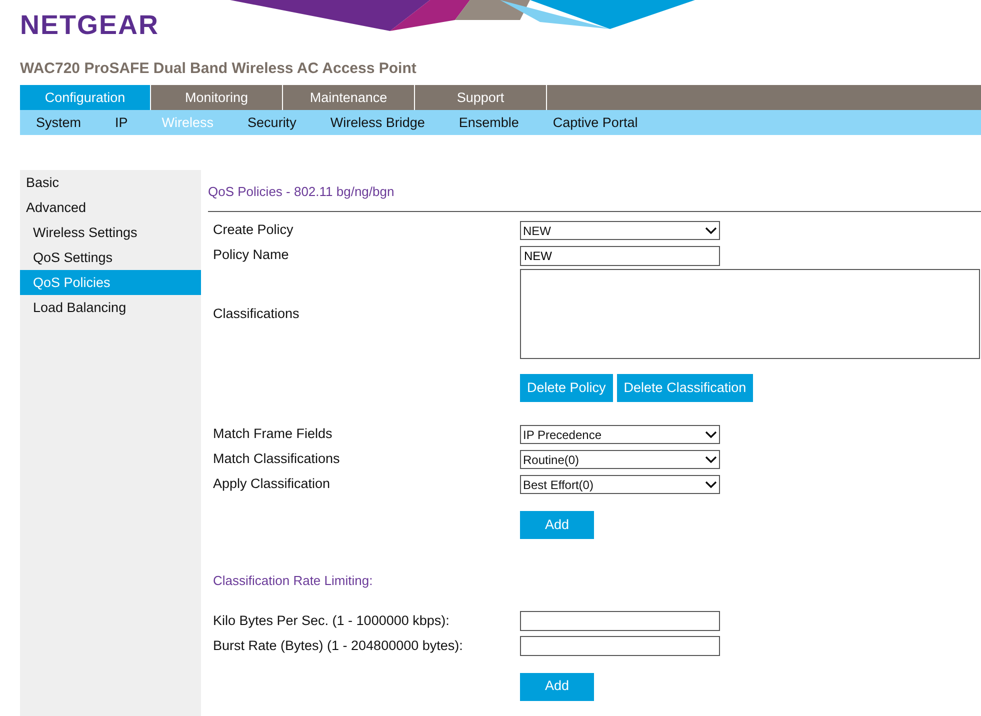 This screenshot has height=716, width=981. Describe the element at coordinates (110, 207) in the screenshot. I see `sidebar-item: Advanced` at that location.